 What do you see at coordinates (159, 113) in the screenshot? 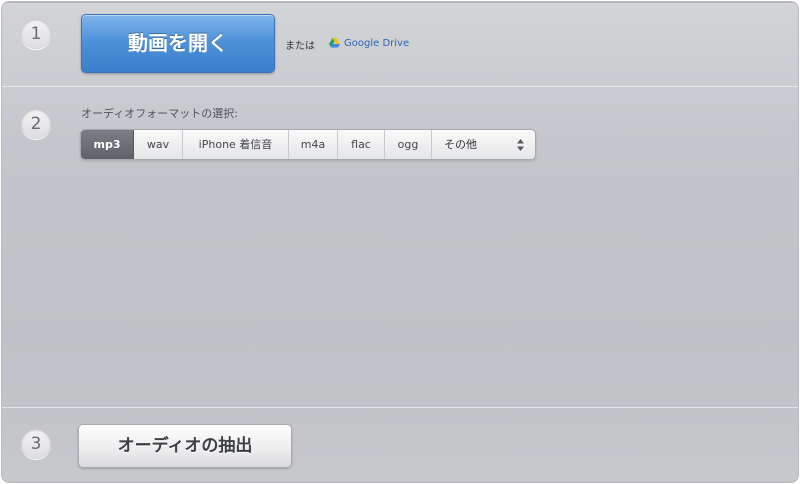
I see `format-label: オーディオフォーマットの選択:` at bounding box center [159, 113].